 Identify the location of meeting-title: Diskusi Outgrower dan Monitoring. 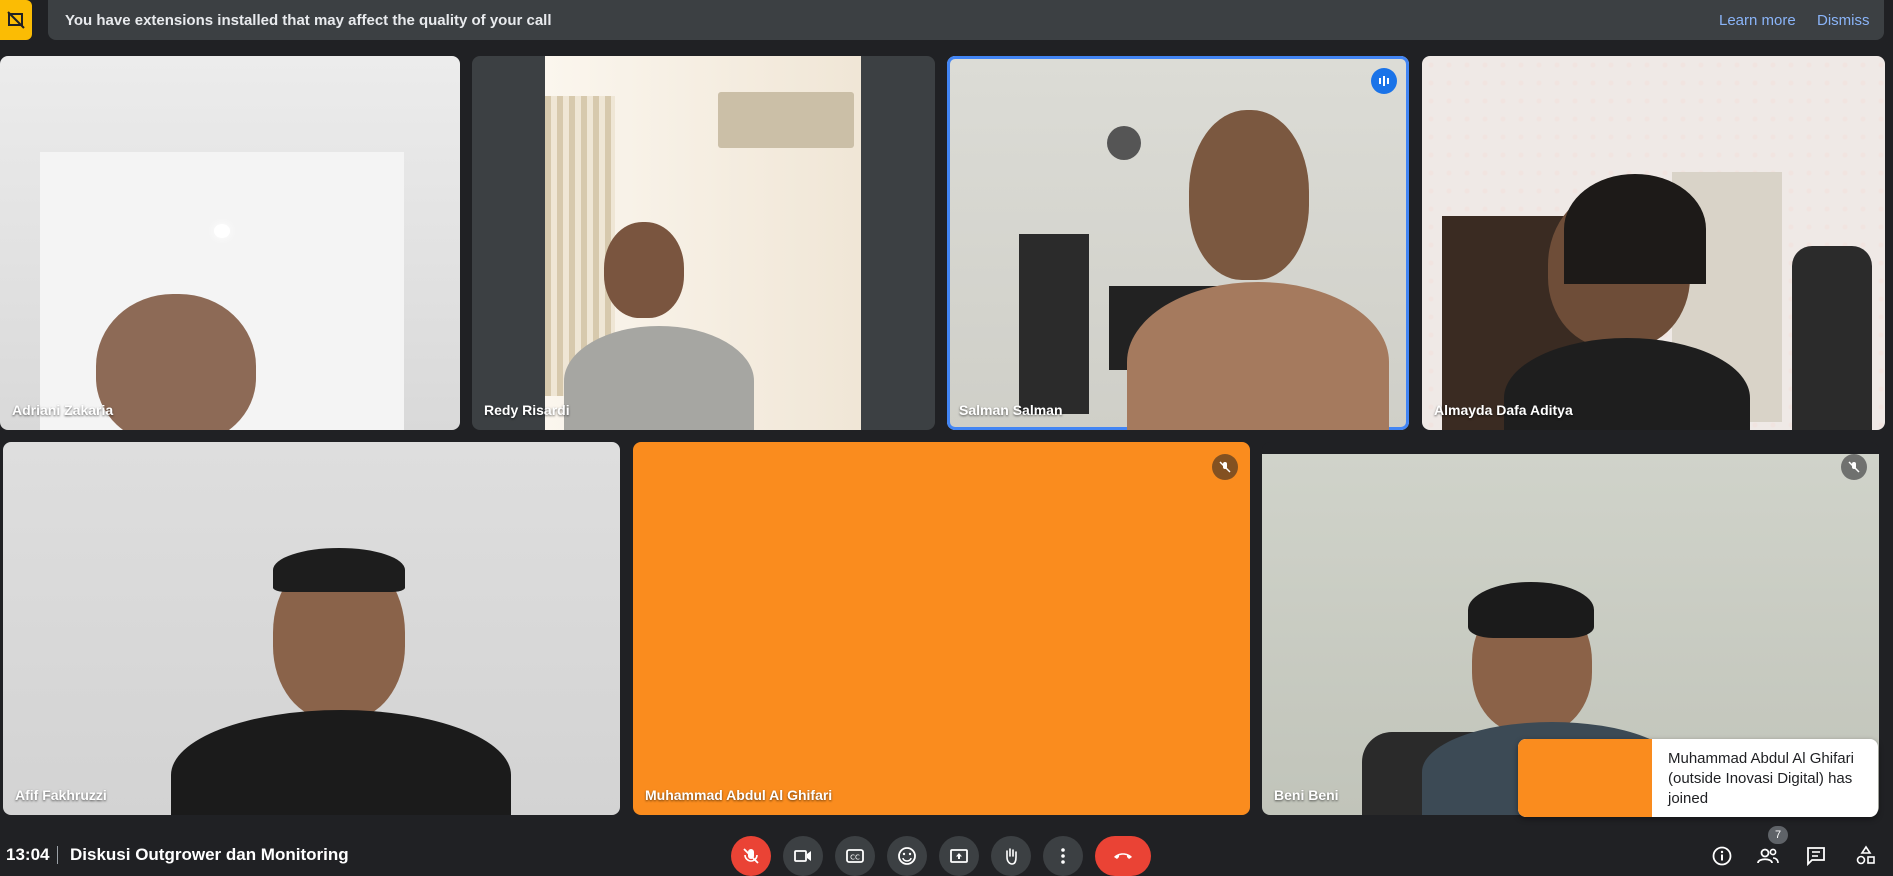
(209, 854).